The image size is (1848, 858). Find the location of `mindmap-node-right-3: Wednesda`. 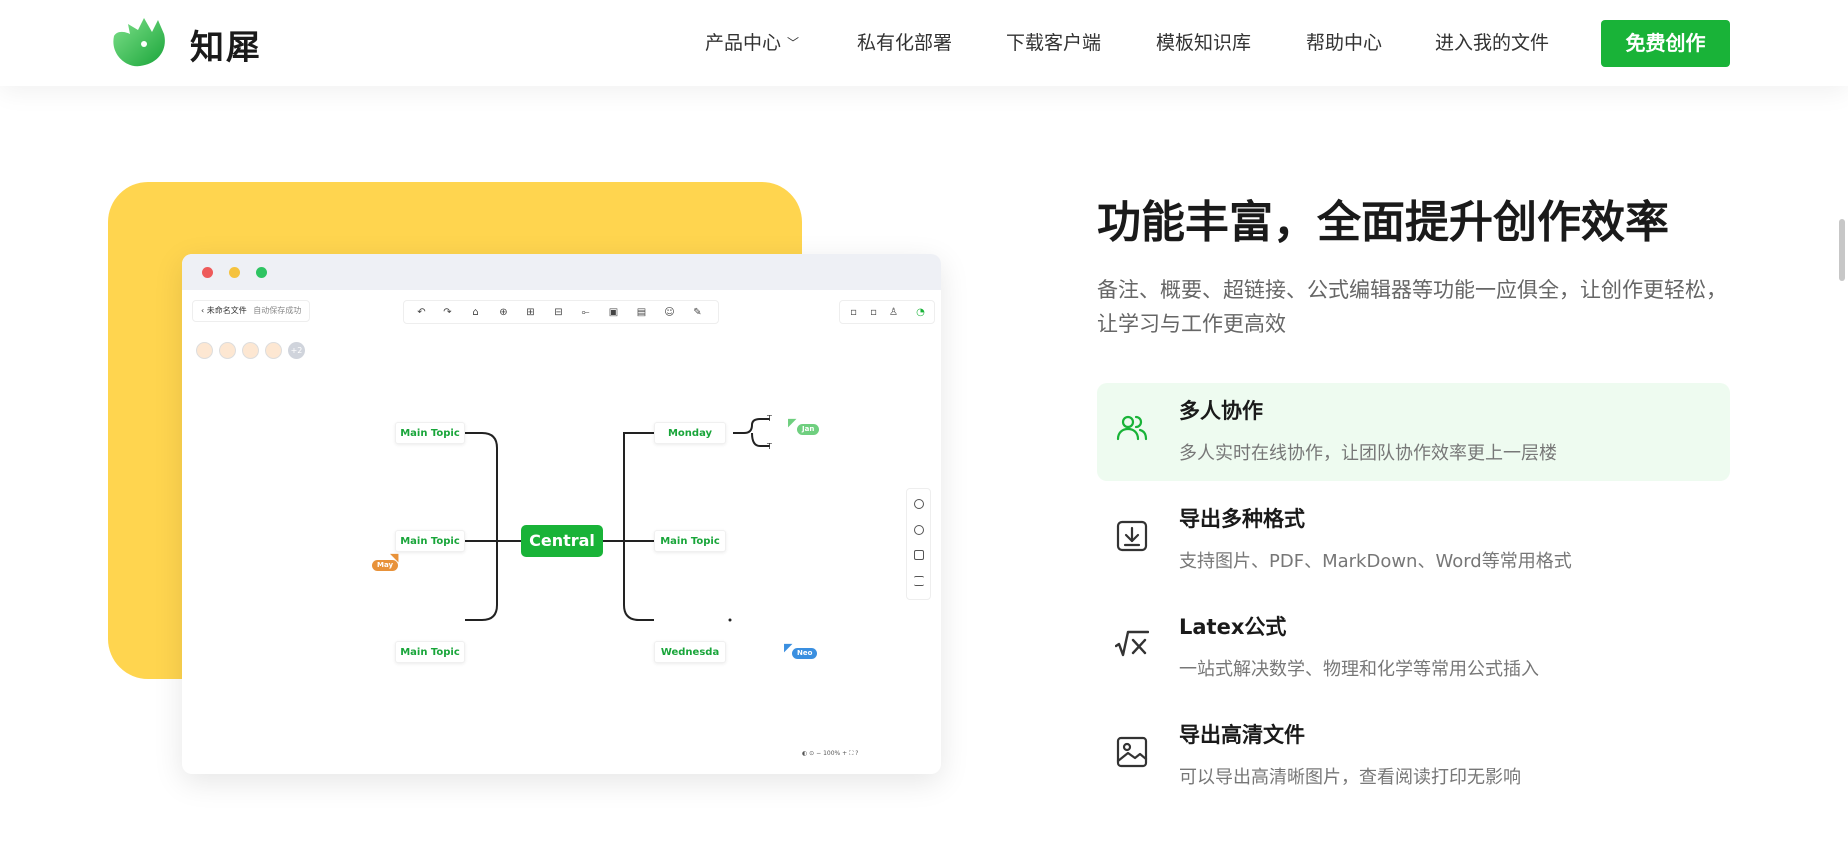

mindmap-node-right-3: Wednesda is located at coordinates (690, 652).